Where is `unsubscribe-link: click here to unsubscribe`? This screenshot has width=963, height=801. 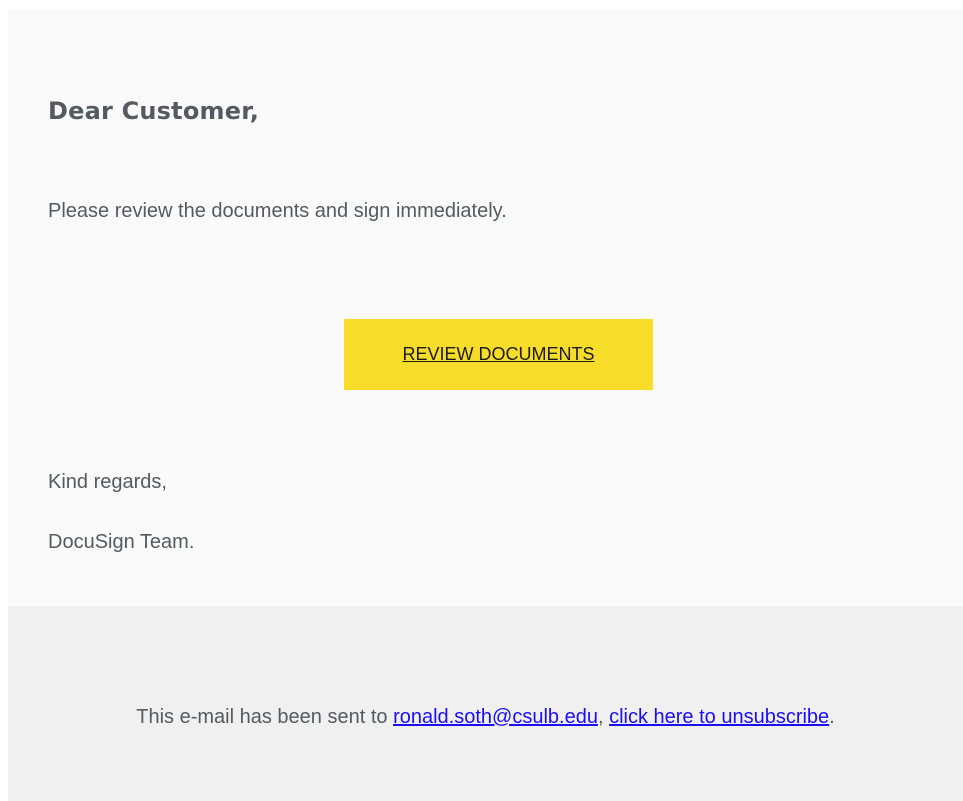 unsubscribe-link: click here to unsubscribe is located at coordinates (719, 717).